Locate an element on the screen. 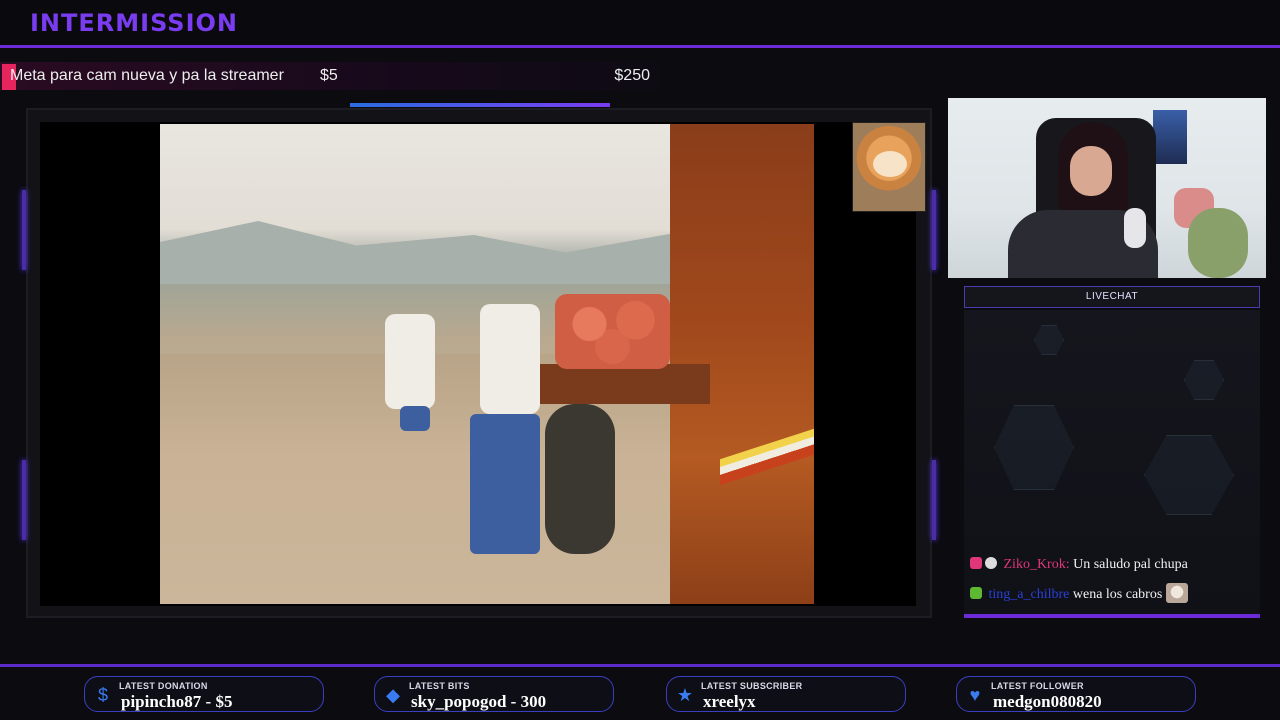  frame-glow-left-top is located at coordinates (24, 230).